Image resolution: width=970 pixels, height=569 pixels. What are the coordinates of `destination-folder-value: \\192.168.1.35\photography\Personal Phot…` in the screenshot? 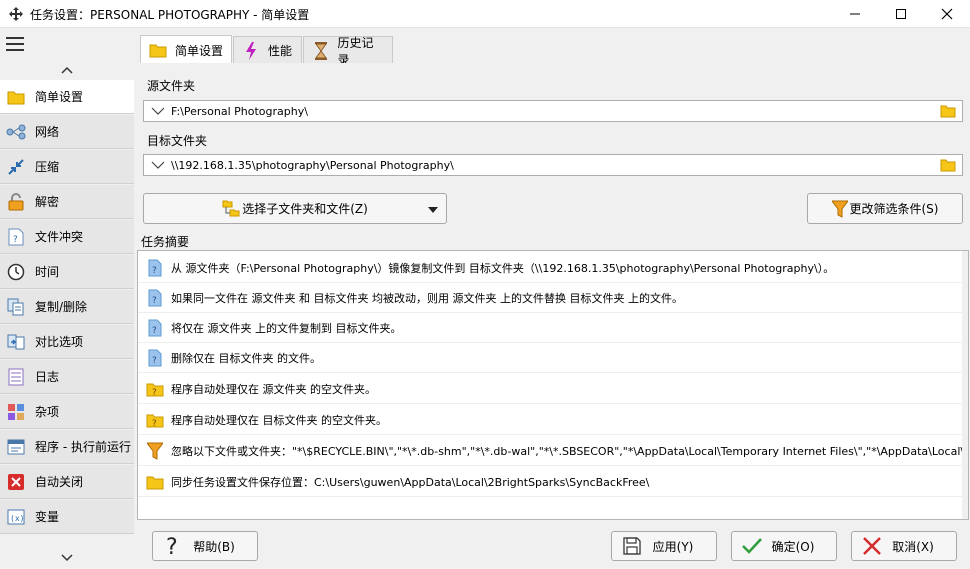 It's located at (312, 165).